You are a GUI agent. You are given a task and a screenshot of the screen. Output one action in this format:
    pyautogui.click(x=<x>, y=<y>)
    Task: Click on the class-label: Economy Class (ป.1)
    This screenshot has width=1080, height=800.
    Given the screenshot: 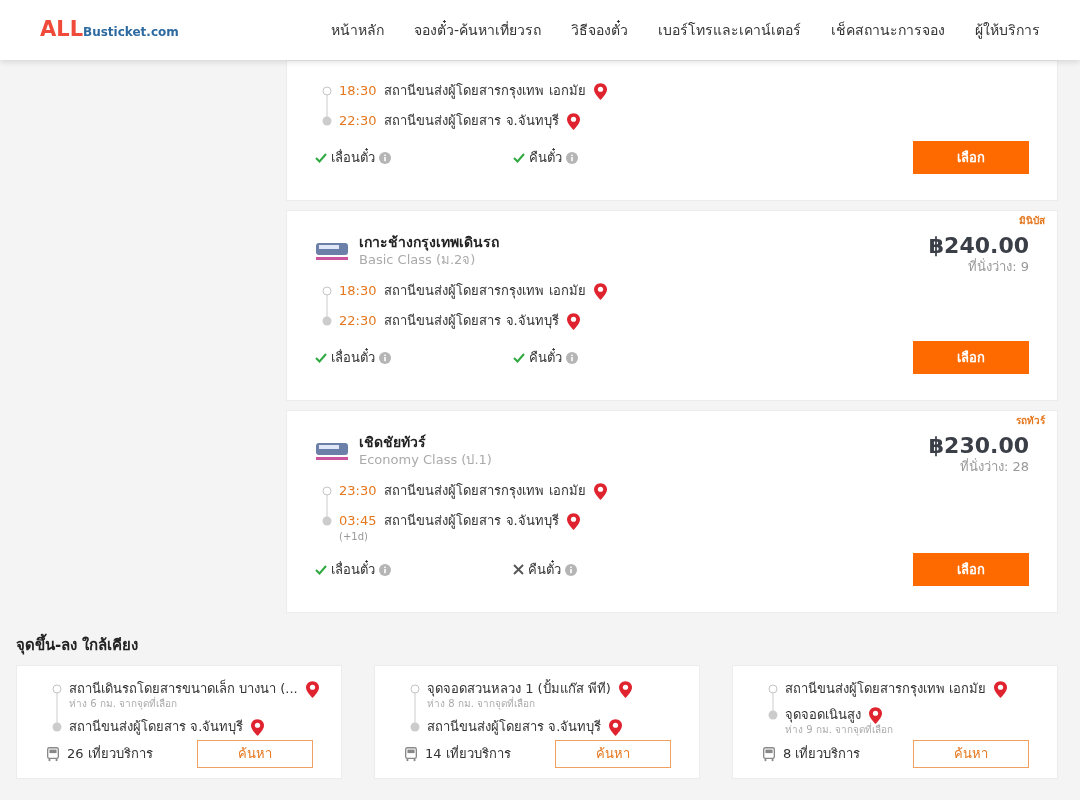 What is the action you would take?
    pyautogui.click(x=425, y=460)
    